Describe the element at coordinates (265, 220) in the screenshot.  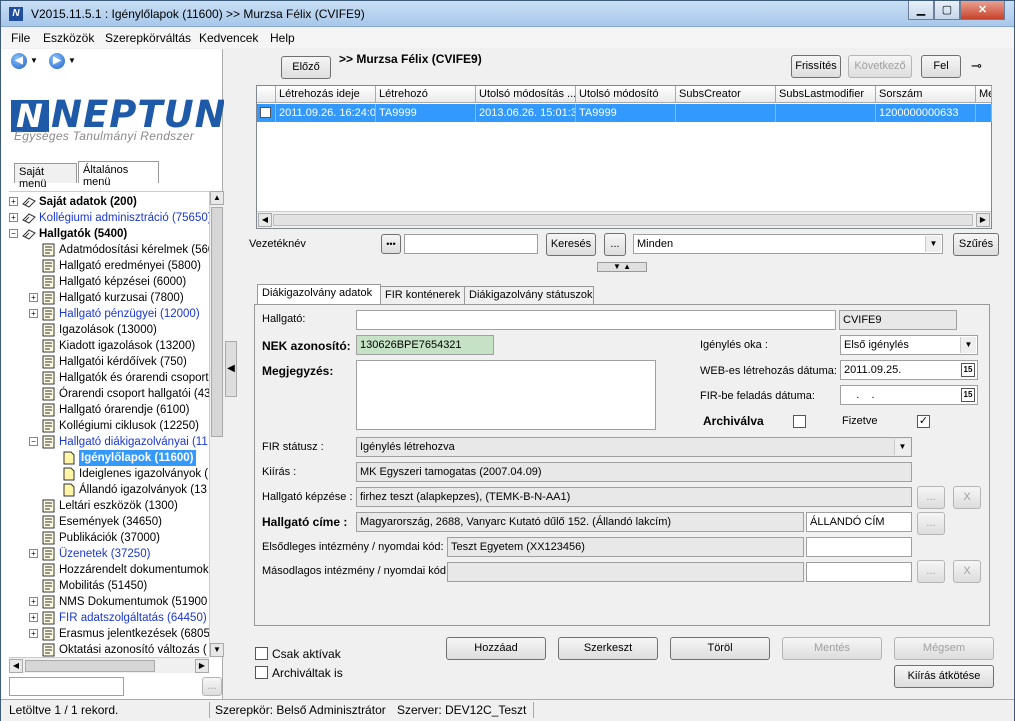
I see `grid-scroll-left-icon: ◀` at that location.